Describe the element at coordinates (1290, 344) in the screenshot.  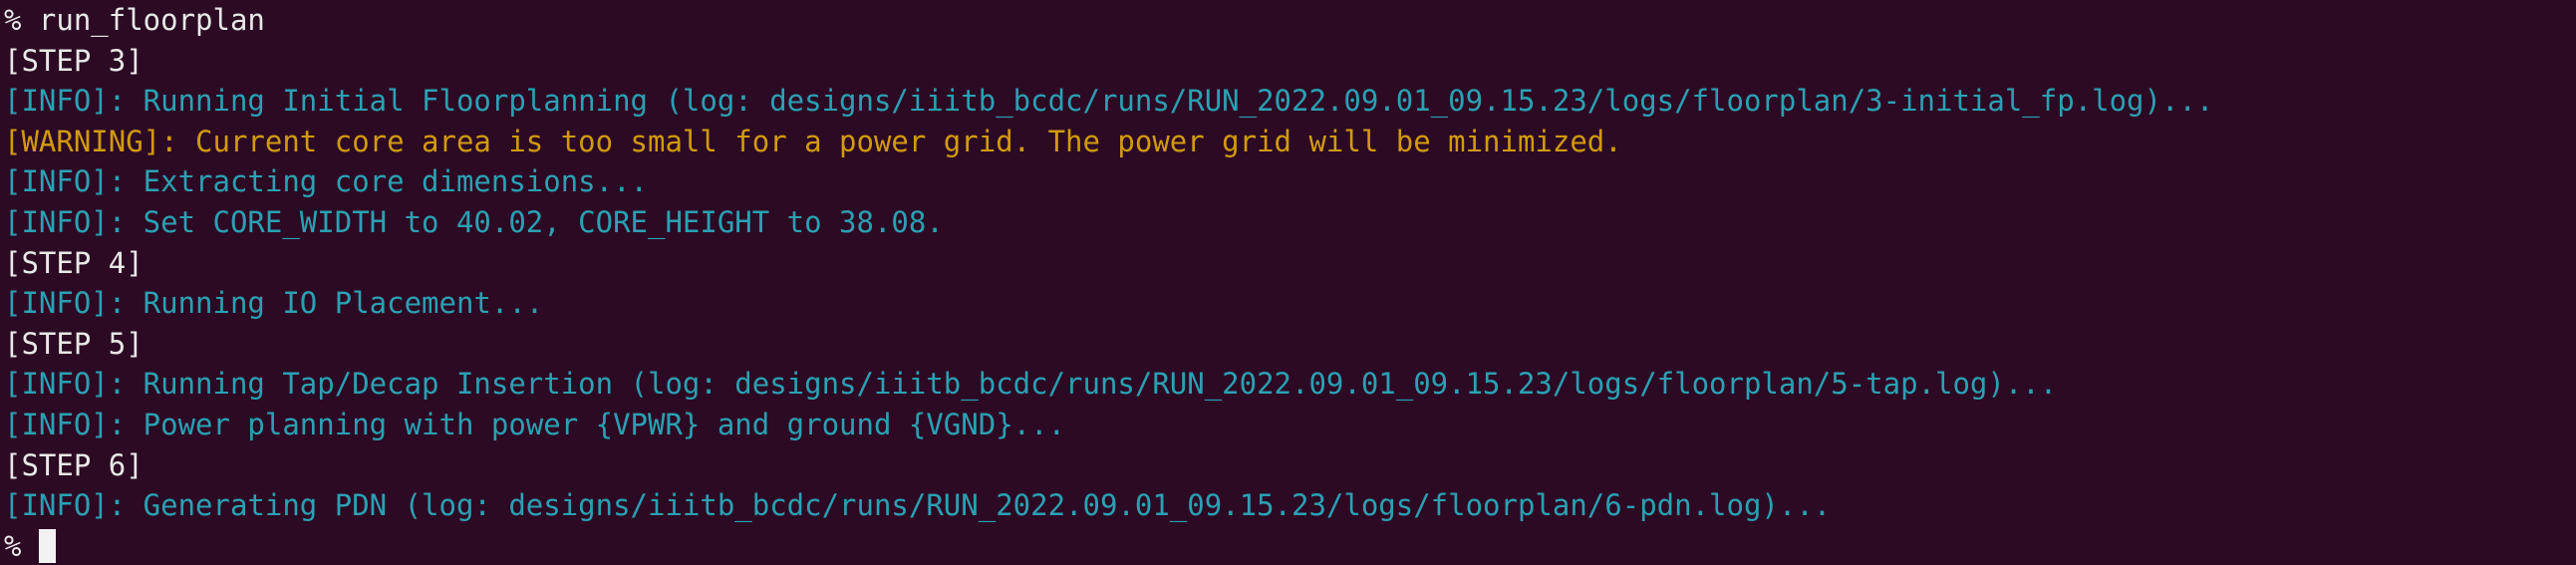
I see `output-line-step: [STEP 5]` at that location.